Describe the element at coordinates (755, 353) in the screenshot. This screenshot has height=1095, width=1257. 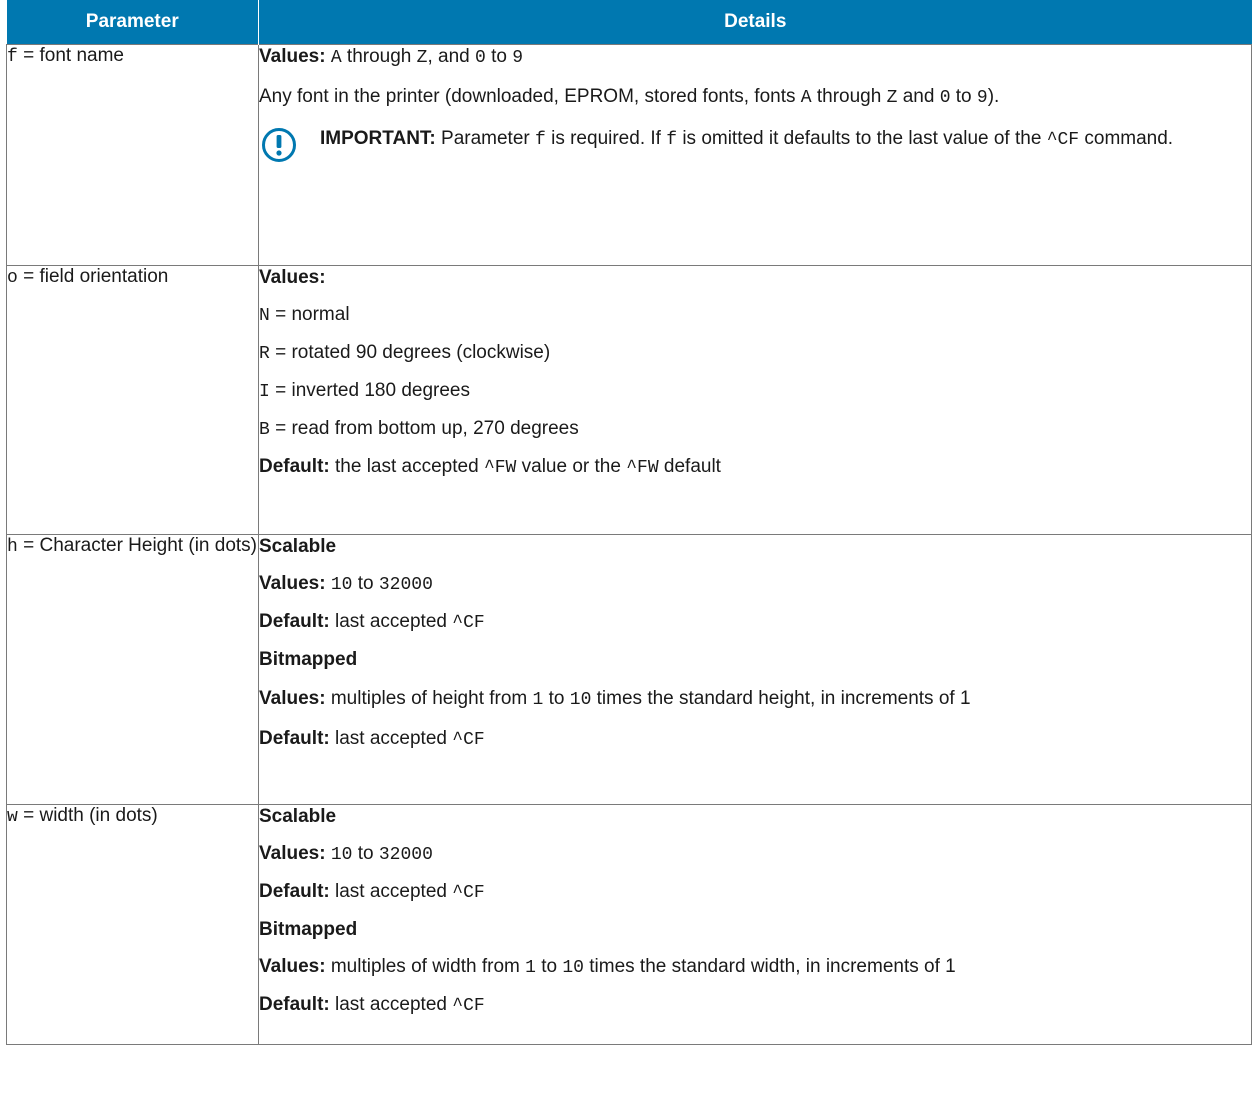
I see `option-line: R = rotated 90 degrees (clockwise)` at that location.